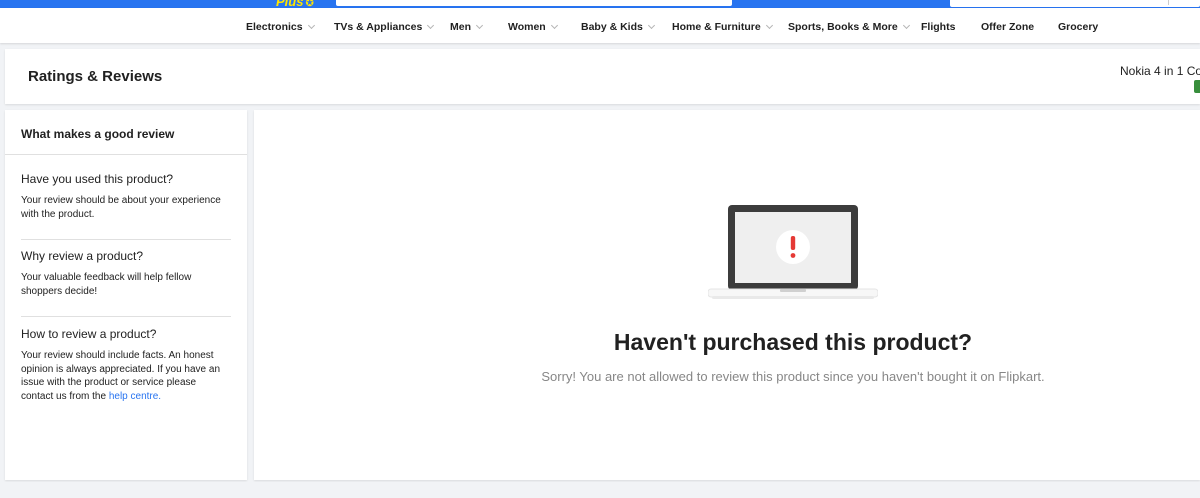 This screenshot has height=498, width=1200. Describe the element at coordinates (82, 256) in the screenshot. I see `guideline-heading: Why review a product?` at that location.